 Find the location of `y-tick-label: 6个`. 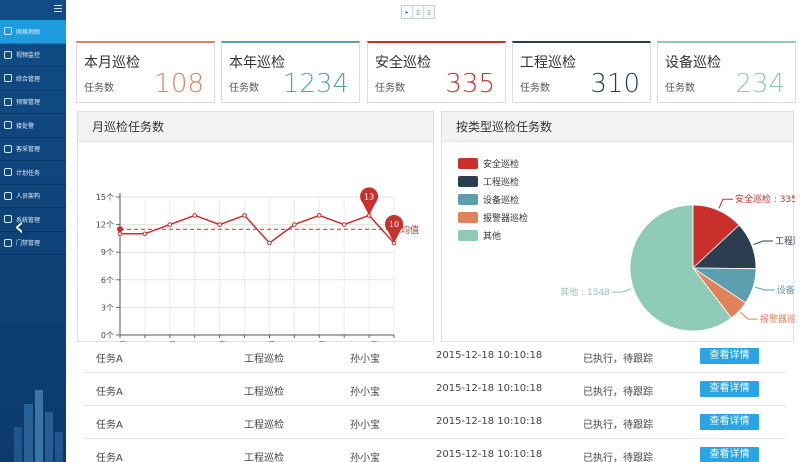

y-tick-label: 6个 is located at coordinates (107, 280).